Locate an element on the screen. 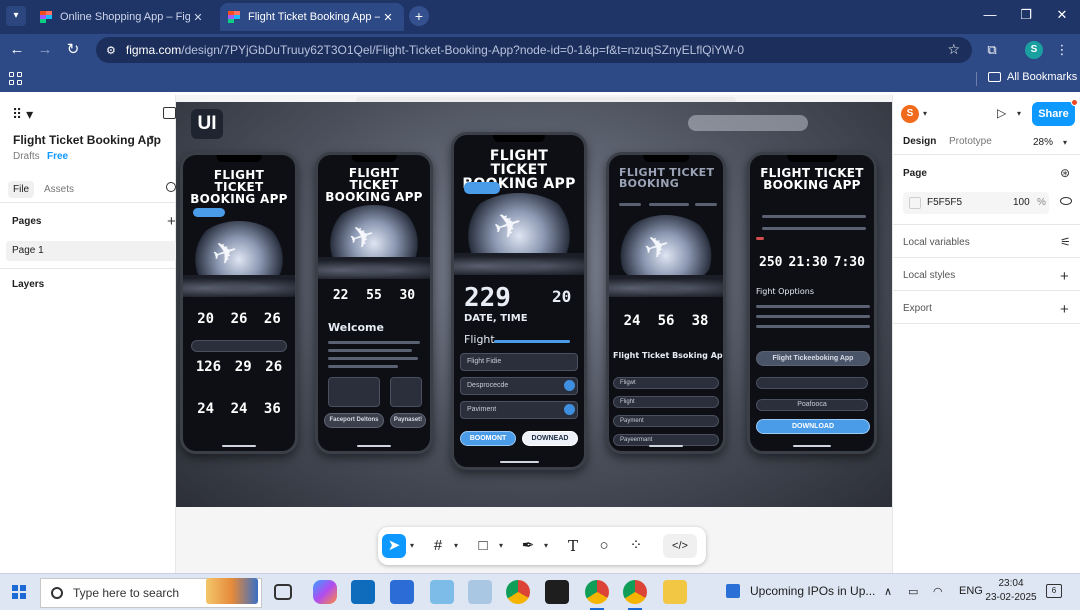  rectangle-tool-icon: □ is located at coordinates (483, 546).